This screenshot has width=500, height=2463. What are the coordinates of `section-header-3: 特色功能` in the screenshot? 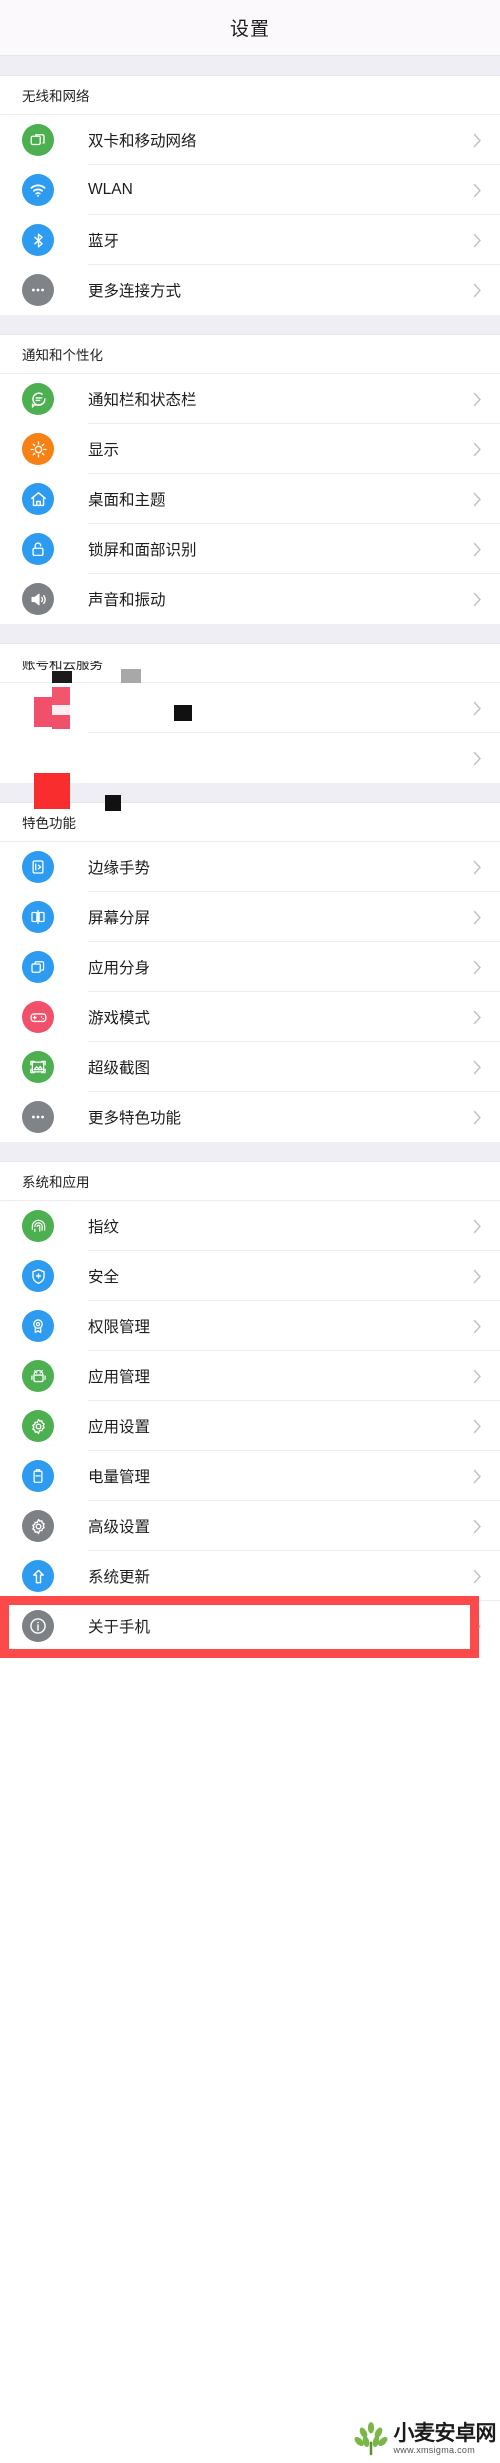 It's located at (250, 822).